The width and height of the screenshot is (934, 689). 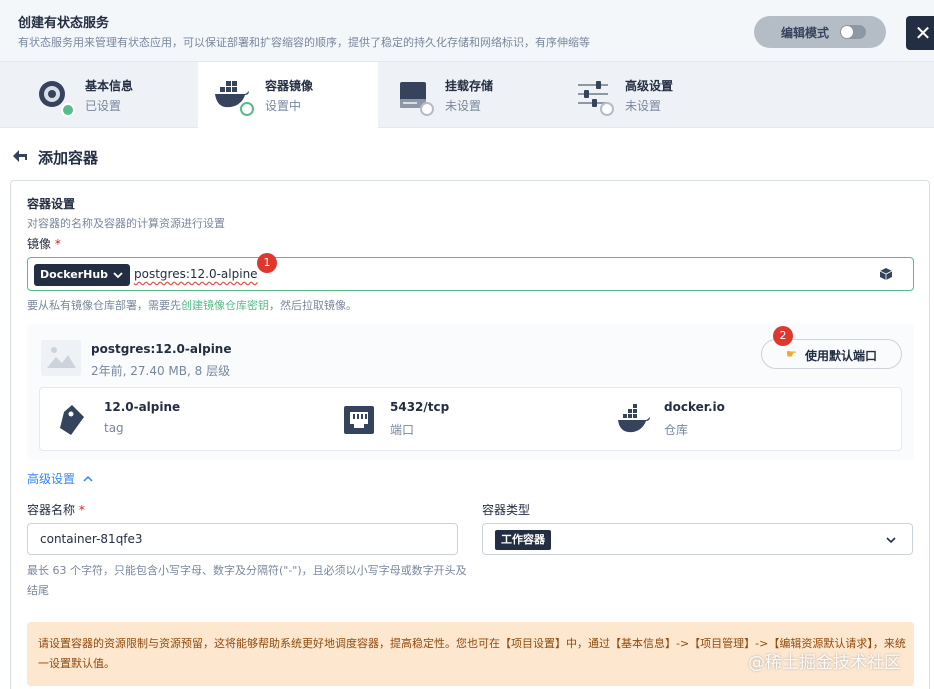 I want to click on chevron-up-icon, so click(x=88, y=478).